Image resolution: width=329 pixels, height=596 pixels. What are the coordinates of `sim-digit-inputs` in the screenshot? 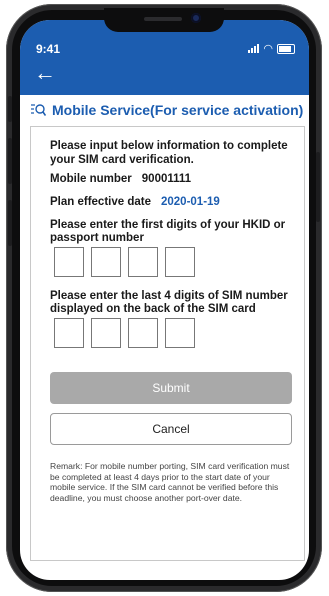 It's located at (124, 333).